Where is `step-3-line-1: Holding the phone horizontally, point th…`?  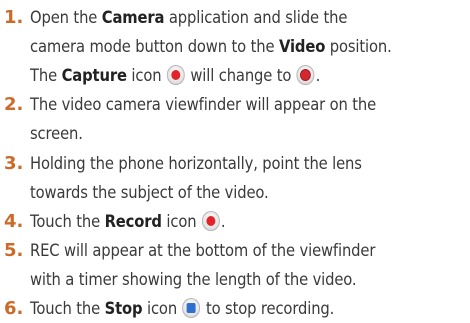 step-3-line-1: Holding the phone horizontally, point th… is located at coordinates (196, 164).